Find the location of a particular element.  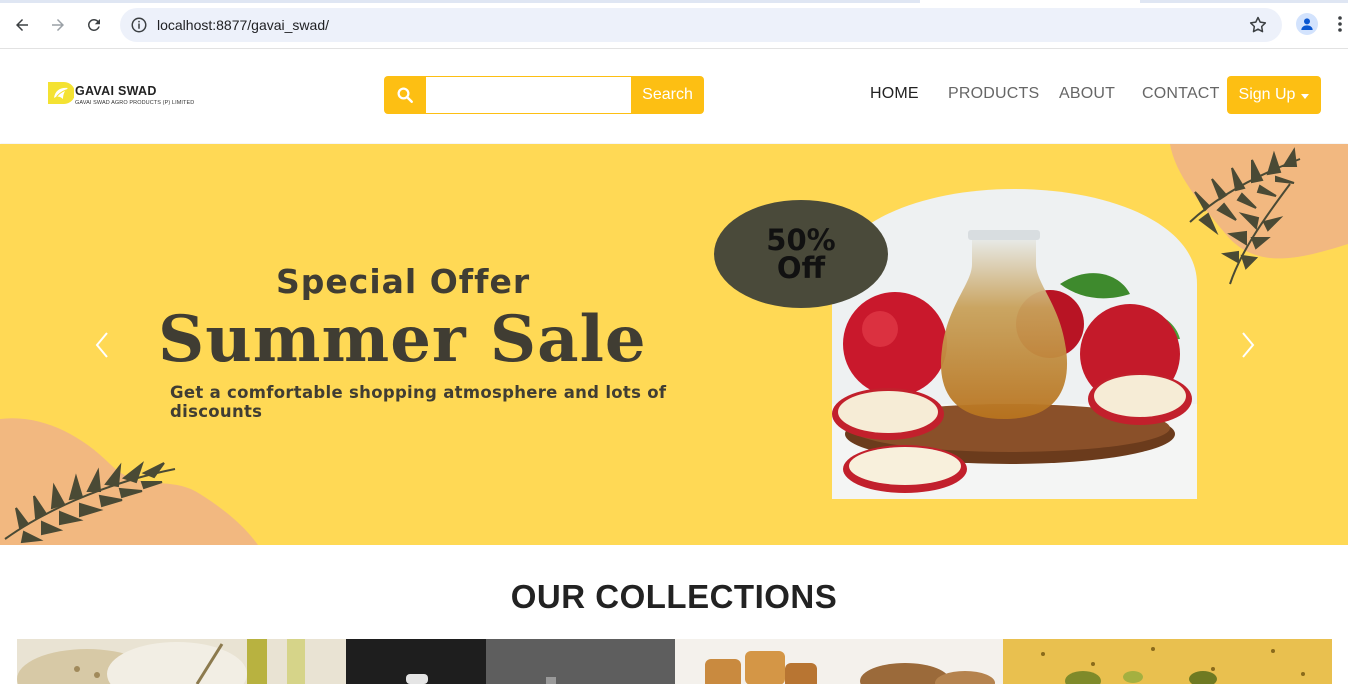

collection-grid is located at coordinates (674, 661).